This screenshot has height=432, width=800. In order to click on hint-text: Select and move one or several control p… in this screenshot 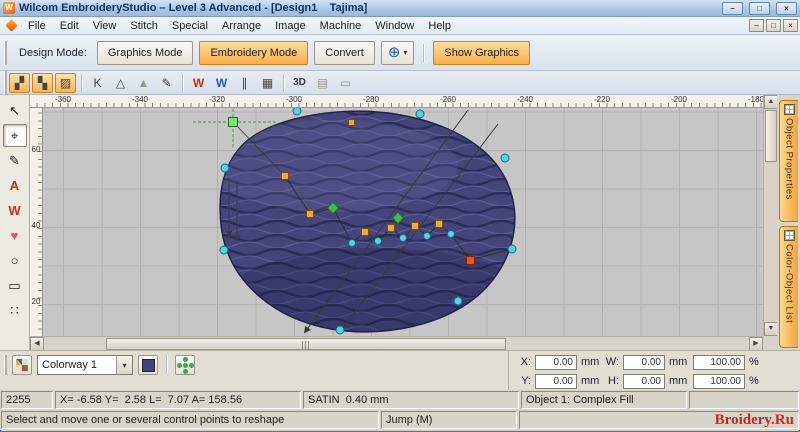, I will do `click(190, 420)`.